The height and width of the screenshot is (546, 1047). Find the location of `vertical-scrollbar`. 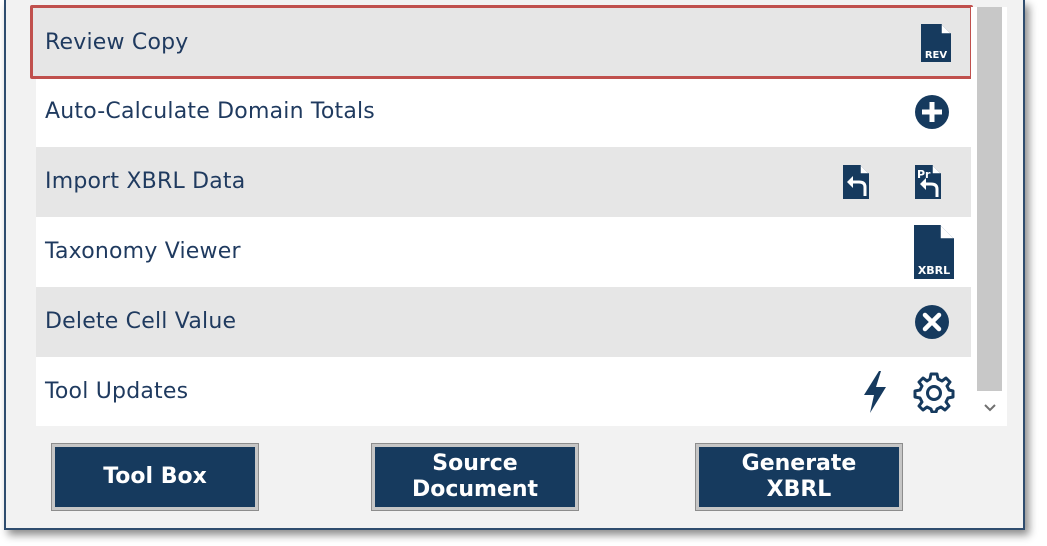

vertical-scrollbar is located at coordinates (989, 216).